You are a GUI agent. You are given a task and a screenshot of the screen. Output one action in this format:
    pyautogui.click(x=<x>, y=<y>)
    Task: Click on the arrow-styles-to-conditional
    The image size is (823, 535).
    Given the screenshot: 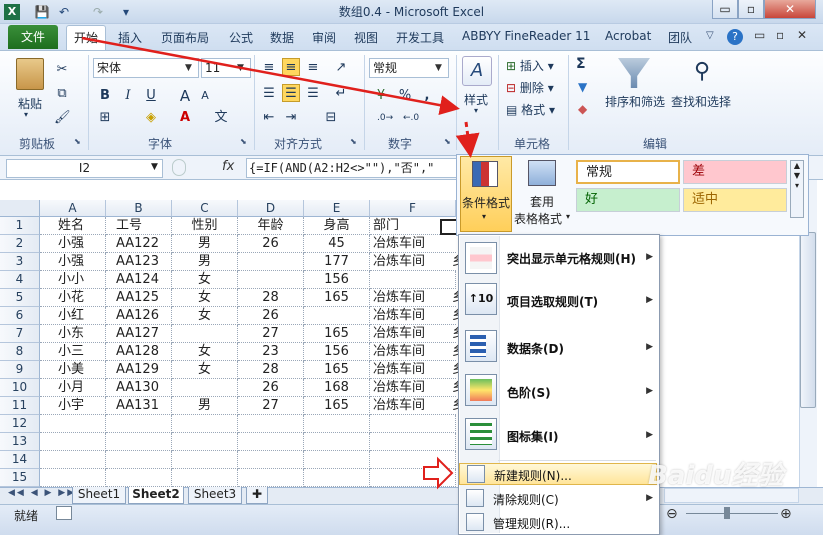 What is the action you would take?
    pyautogui.click(x=467, y=139)
    